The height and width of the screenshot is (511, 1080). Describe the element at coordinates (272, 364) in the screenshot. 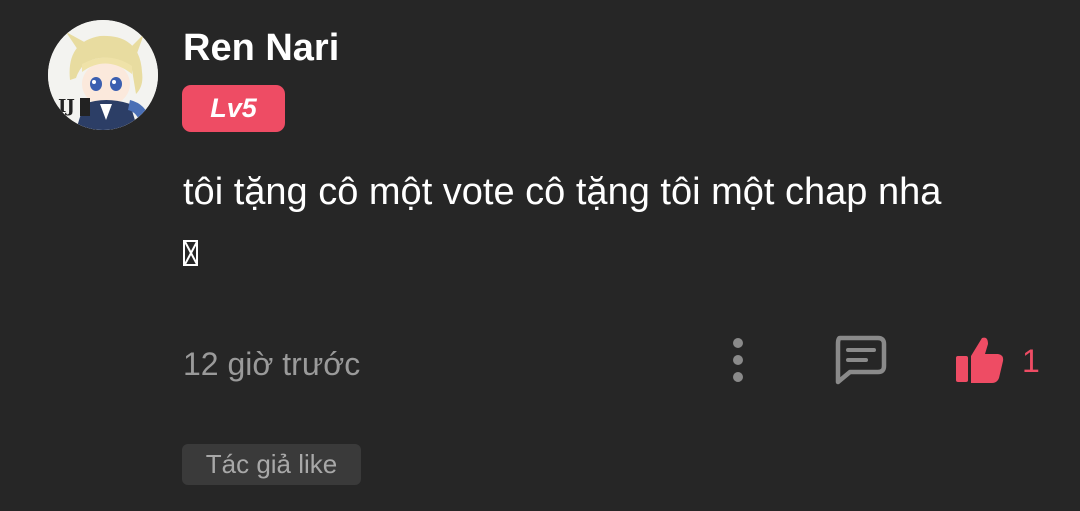

I see `timestamp: 12 giờ trước` at that location.